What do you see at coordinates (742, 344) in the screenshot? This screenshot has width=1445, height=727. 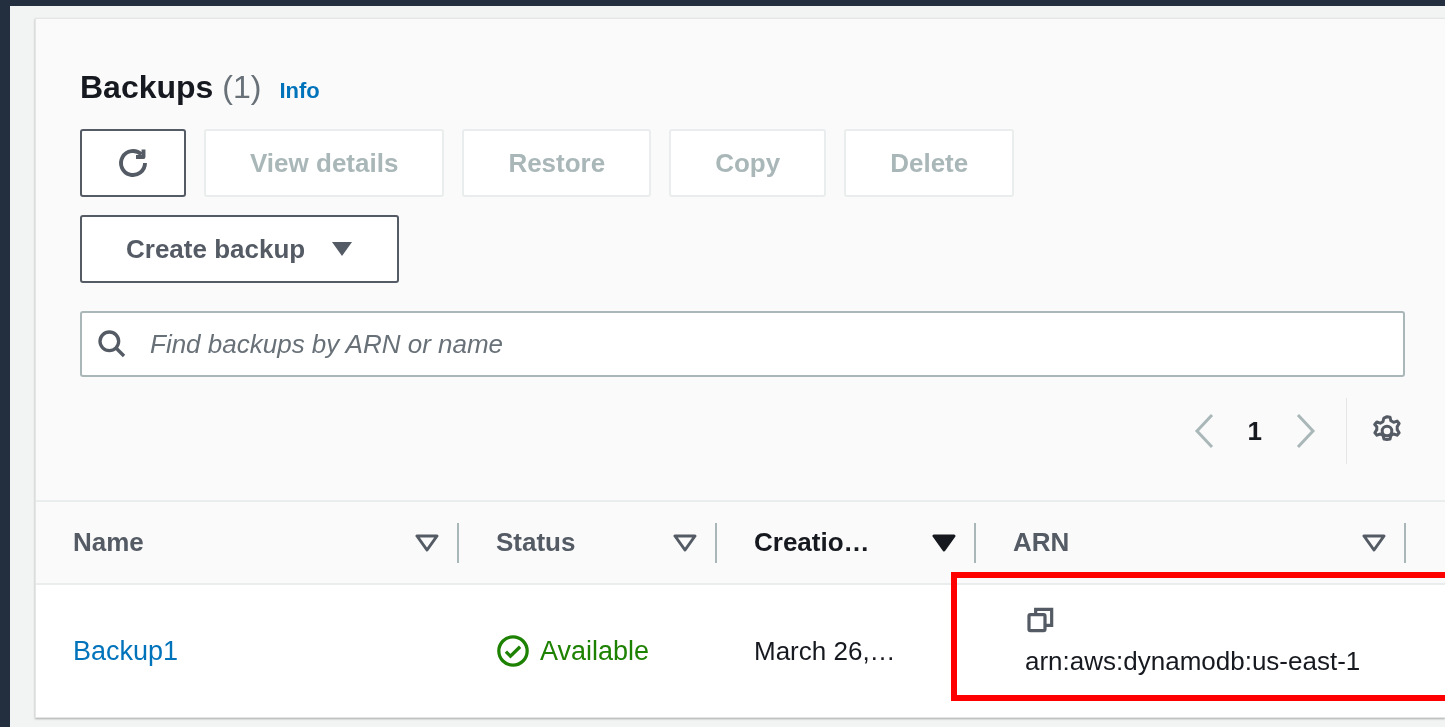 I see `search-field: Find backups by ARN or name` at bounding box center [742, 344].